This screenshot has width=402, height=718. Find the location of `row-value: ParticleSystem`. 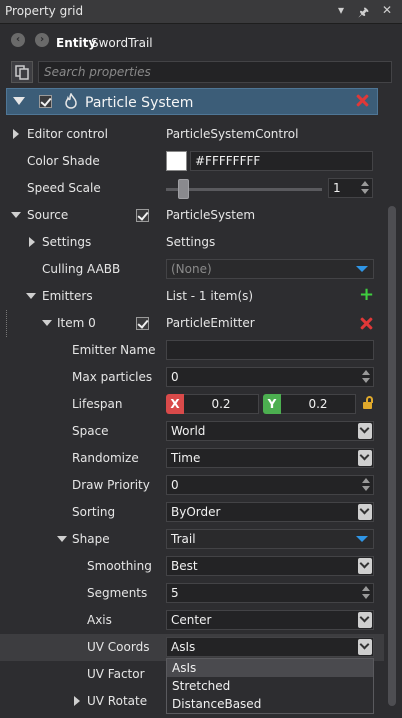

row-value: ParticleSystem is located at coordinates (211, 215).